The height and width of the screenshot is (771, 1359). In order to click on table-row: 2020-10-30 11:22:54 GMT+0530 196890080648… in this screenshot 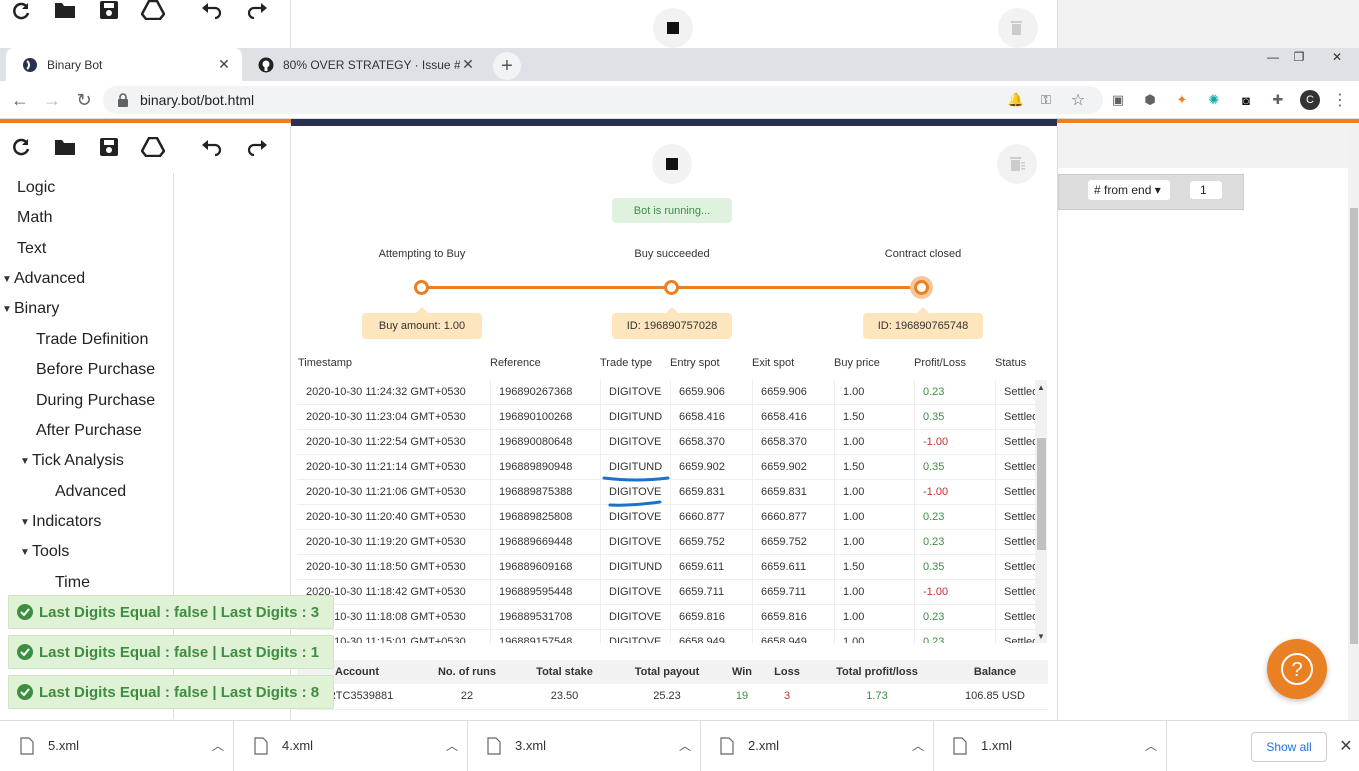, I will do `click(666, 442)`.